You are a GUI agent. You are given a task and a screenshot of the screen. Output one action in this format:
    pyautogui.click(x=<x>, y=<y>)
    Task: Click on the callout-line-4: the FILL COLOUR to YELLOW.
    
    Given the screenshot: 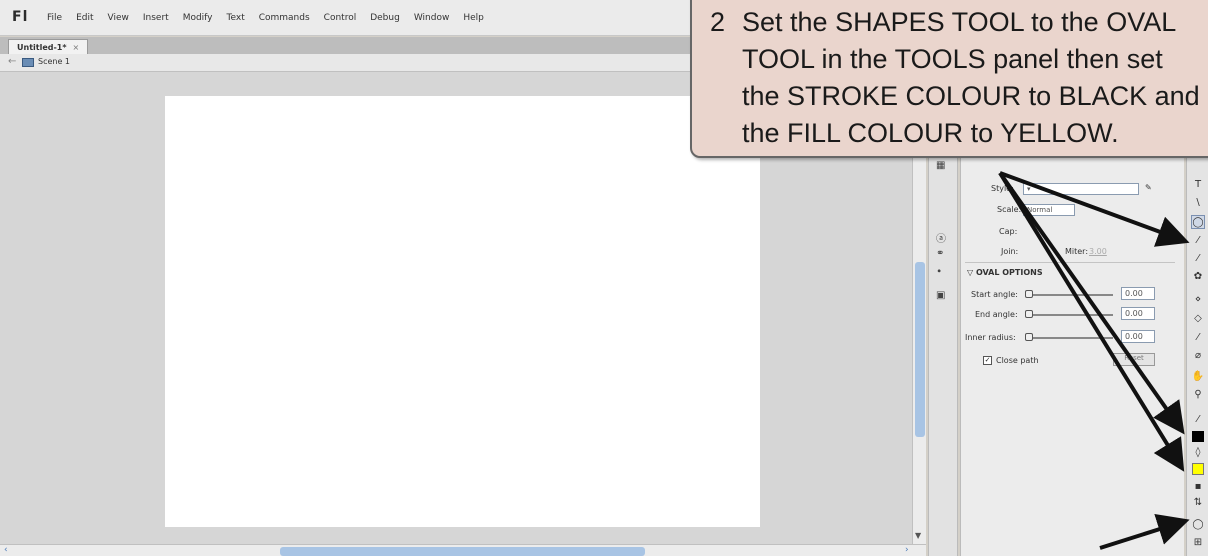 What is the action you would take?
    pyautogui.click(x=930, y=133)
    